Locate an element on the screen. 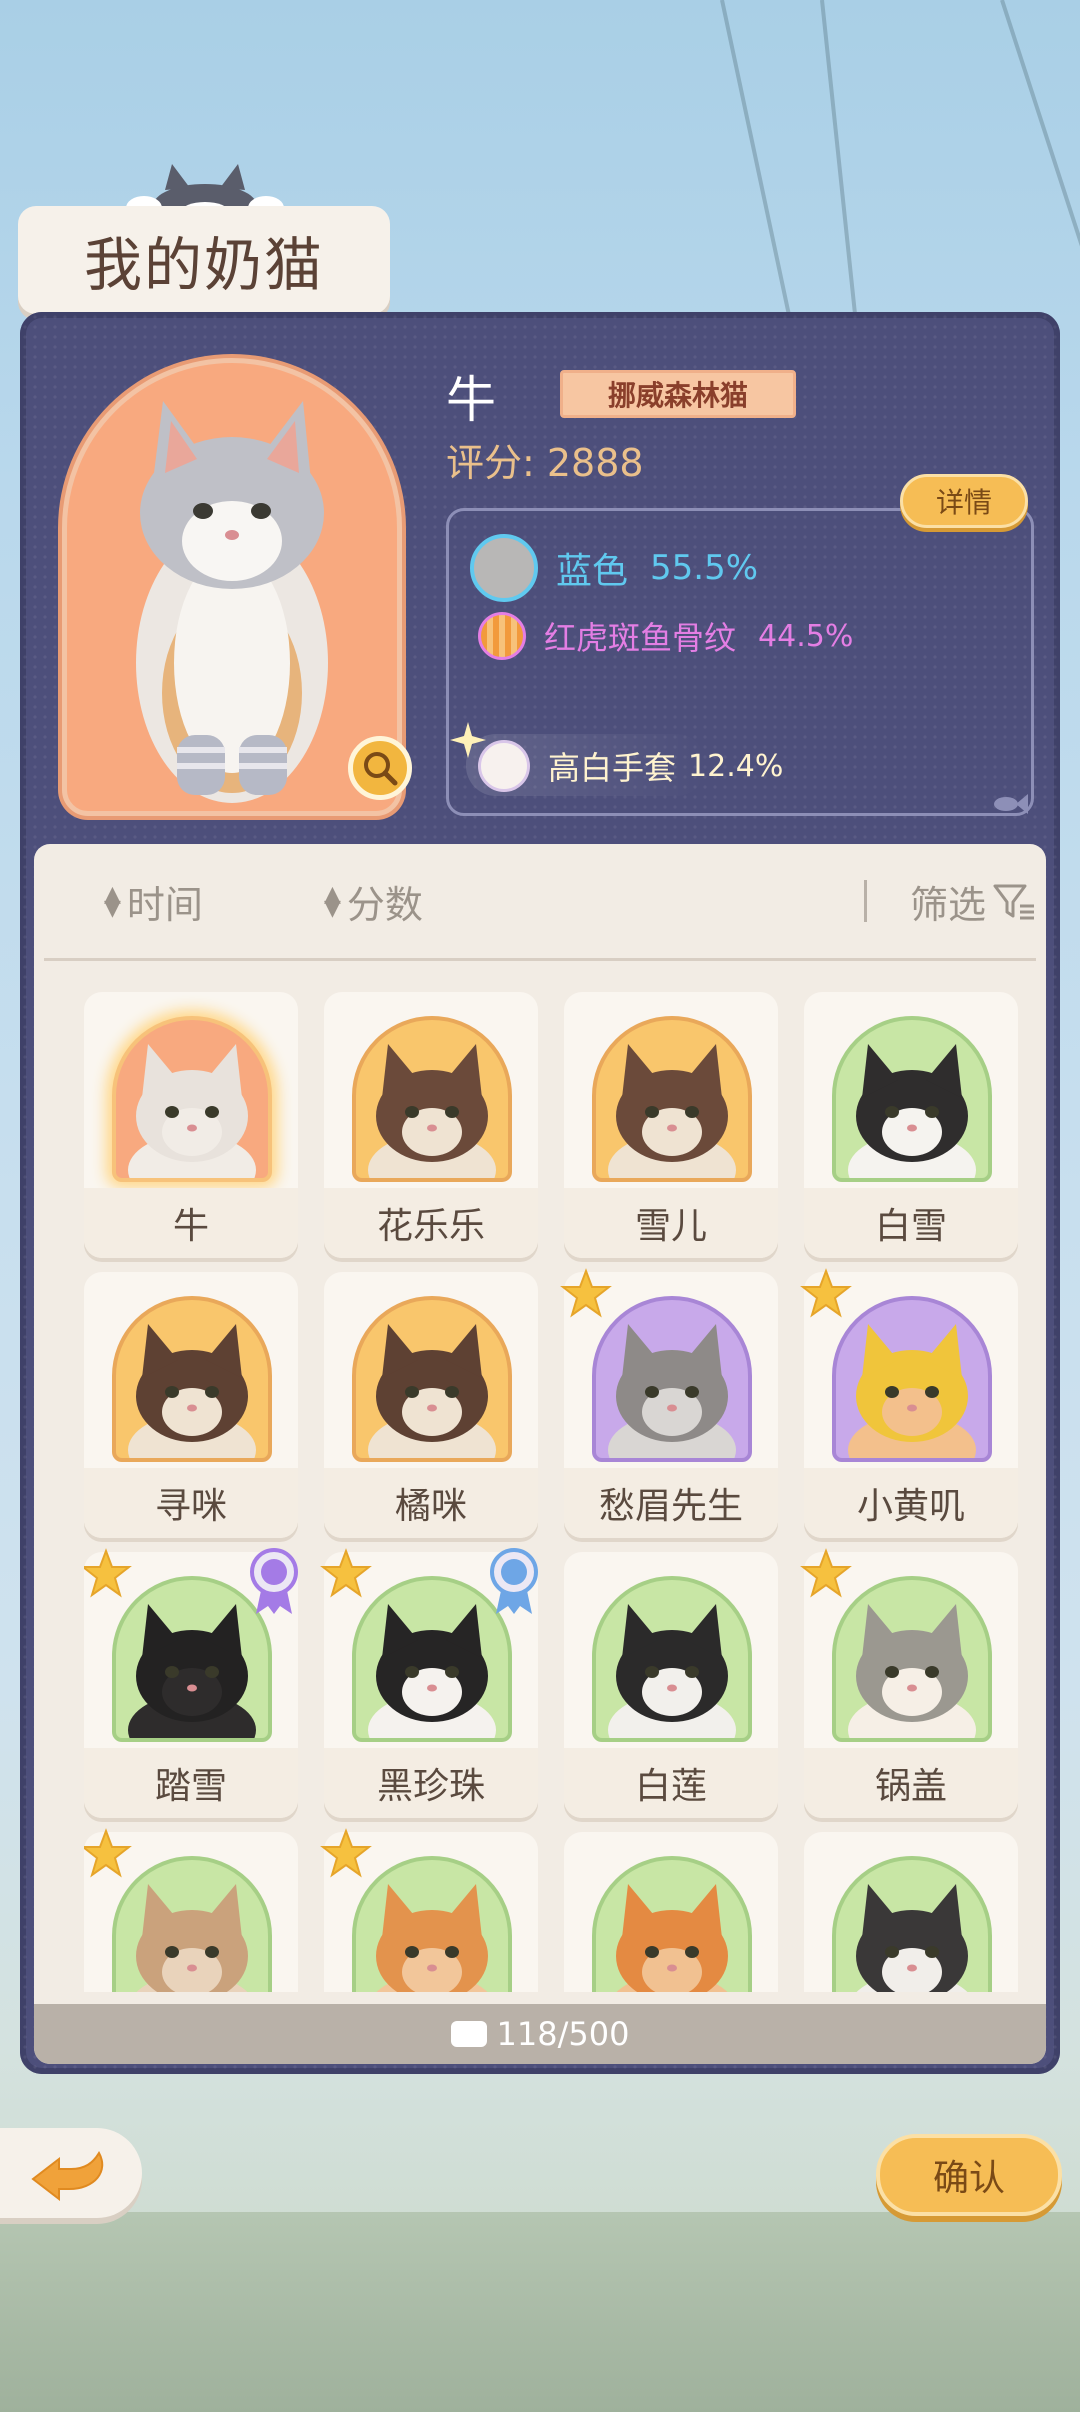 The height and width of the screenshot is (2412, 1080). cat-name: 愁眉先生 is located at coordinates (671, 1503).